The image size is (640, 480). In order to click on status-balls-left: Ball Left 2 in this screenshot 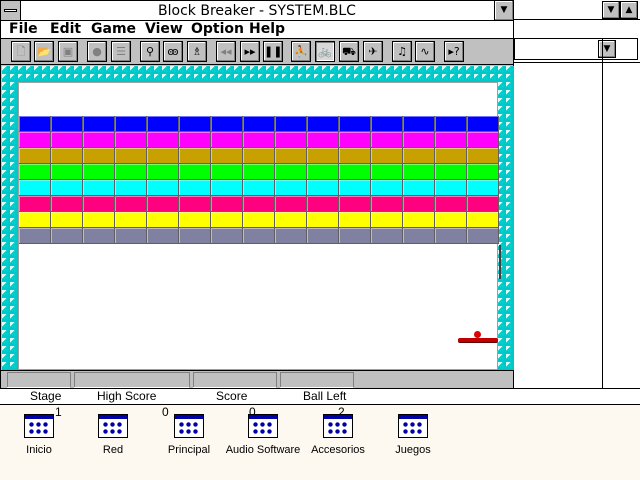, I will do `click(317, 395)`.